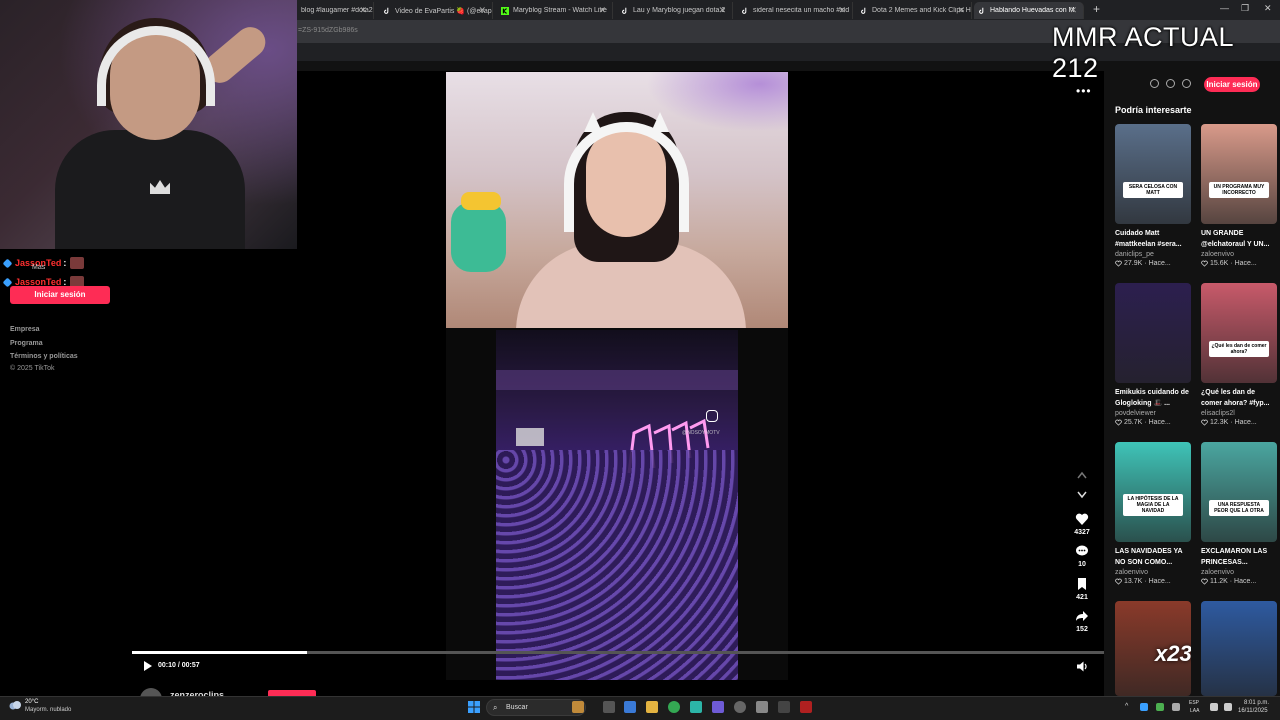 This screenshot has width=1280, height=720. I want to click on weather-description: Mayorm. nublado, so click(48, 710).